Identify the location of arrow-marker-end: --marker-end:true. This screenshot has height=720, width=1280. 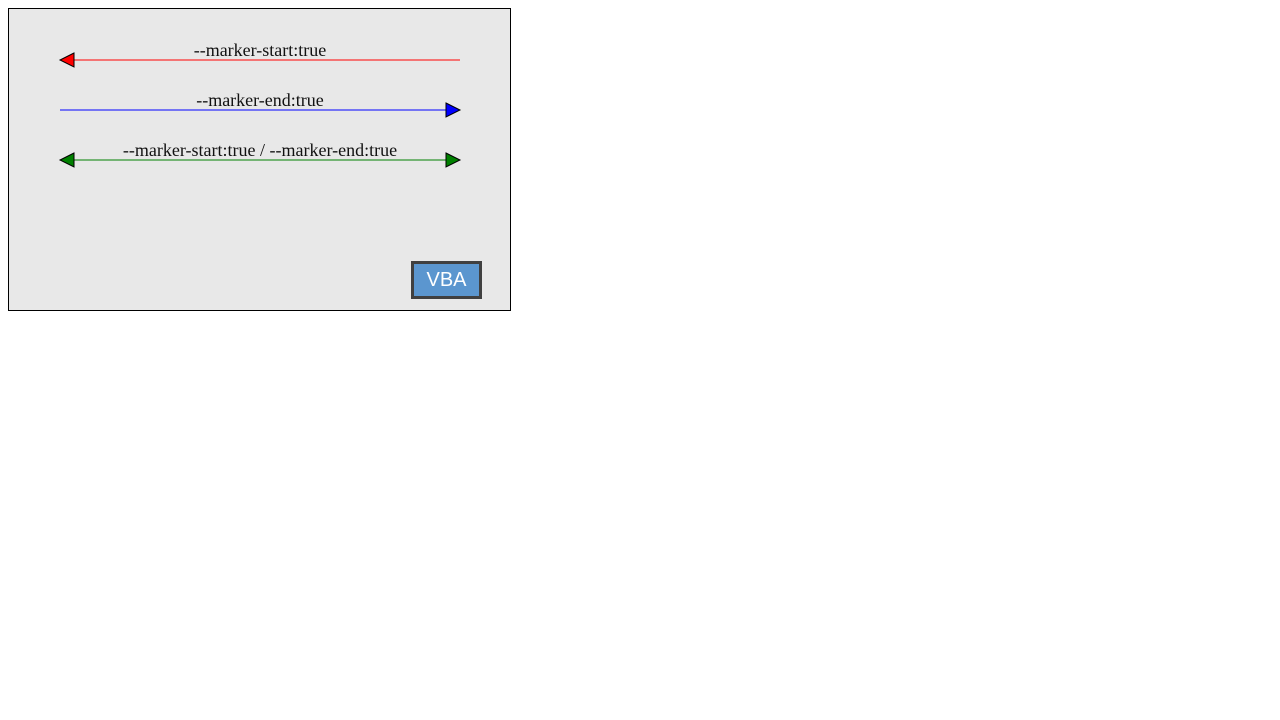
(261, 104).